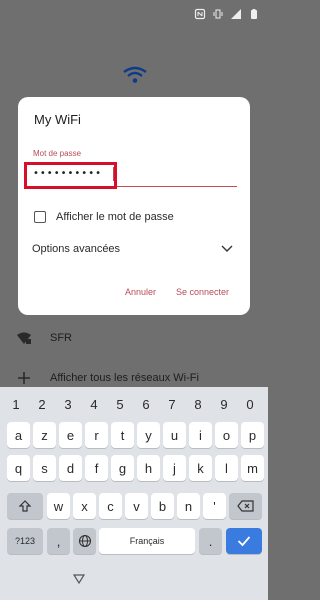 This screenshot has height=600, width=320. What do you see at coordinates (122, 435) in the screenshot?
I see `key-t: t` at bounding box center [122, 435].